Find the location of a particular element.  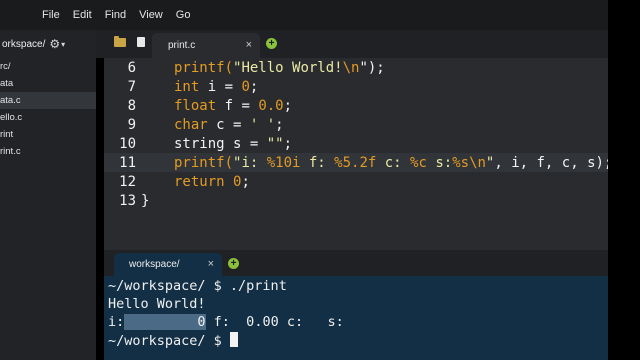

tree-item-print-c: rint.c is located at coordinates (48, 151).